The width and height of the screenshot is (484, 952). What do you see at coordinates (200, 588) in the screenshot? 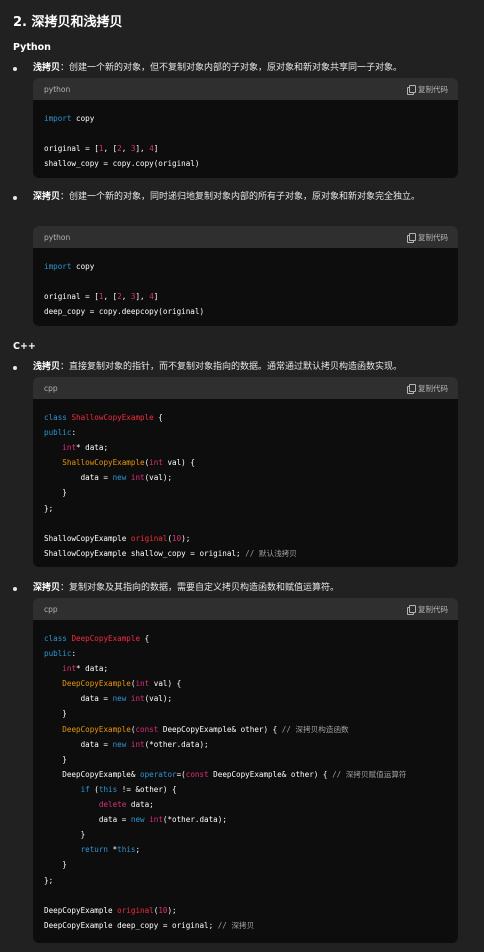
I see `bullet-text: ：复制对象及其指向的数据，需要自定义拷贝构造函数和赋值运算符。` at bounding box center [200, 588].